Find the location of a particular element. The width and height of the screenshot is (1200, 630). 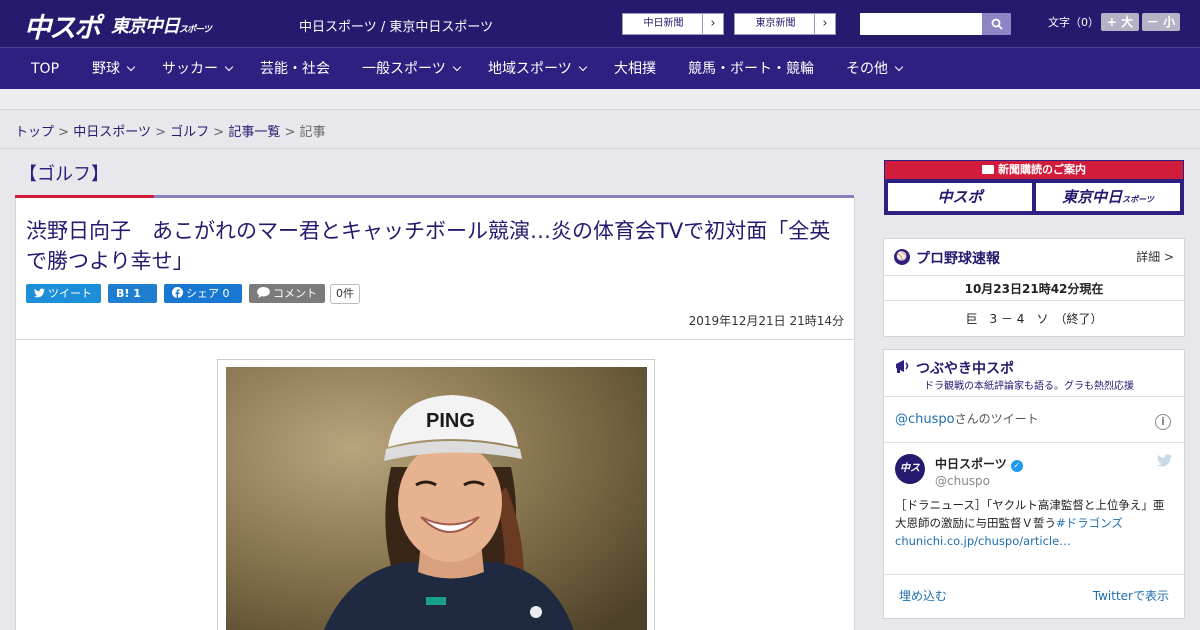

tsubuyaki-title: つぶやき中スポ is located at coordinates (965, 369).